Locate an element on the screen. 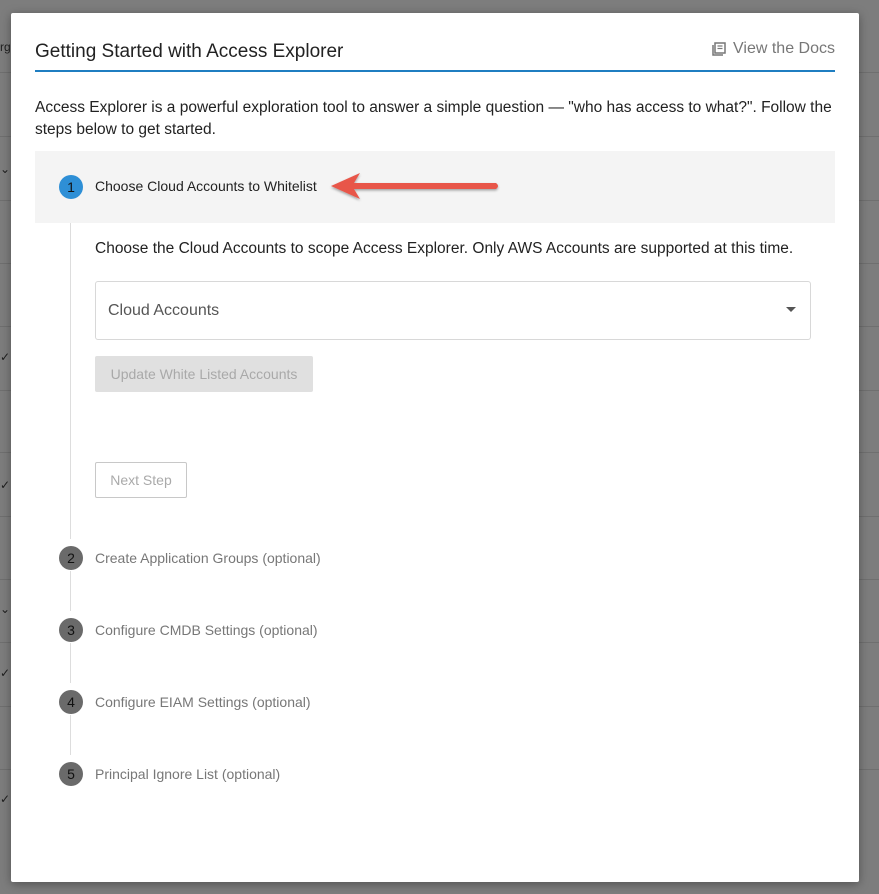  step-1-label: Choose Cloud Accounts to Whitelist is located at coordinates (206, 186).